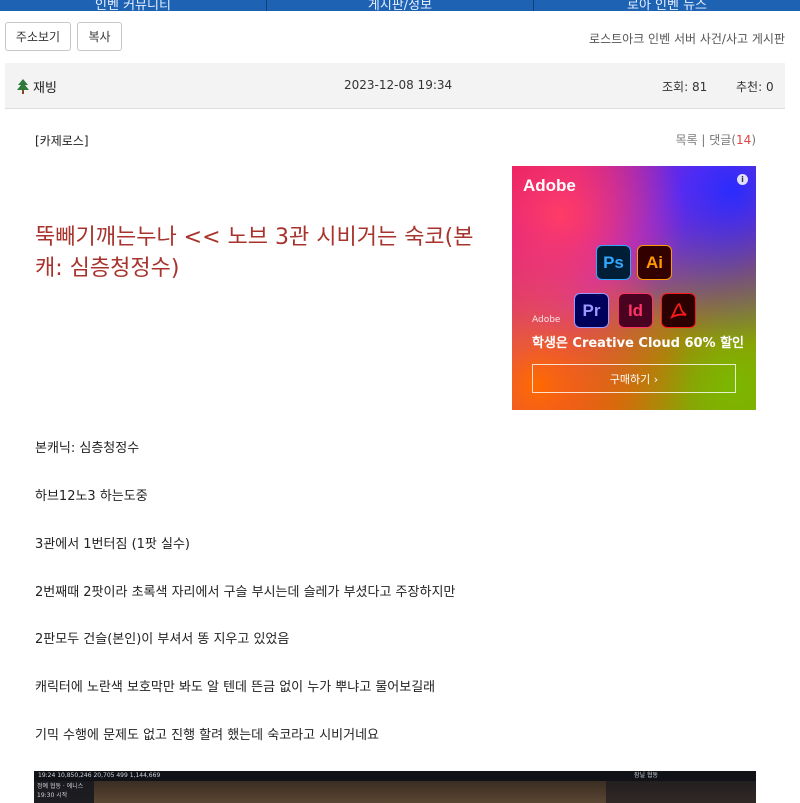  Describe the element at coordinates (235, 687) in the screenshot. I see `body-line: 캐릭터에 노란색 보호막만 봐도 알 텐데 뜬금 없이 누가 뿌냐고 물어보길래` at that location.